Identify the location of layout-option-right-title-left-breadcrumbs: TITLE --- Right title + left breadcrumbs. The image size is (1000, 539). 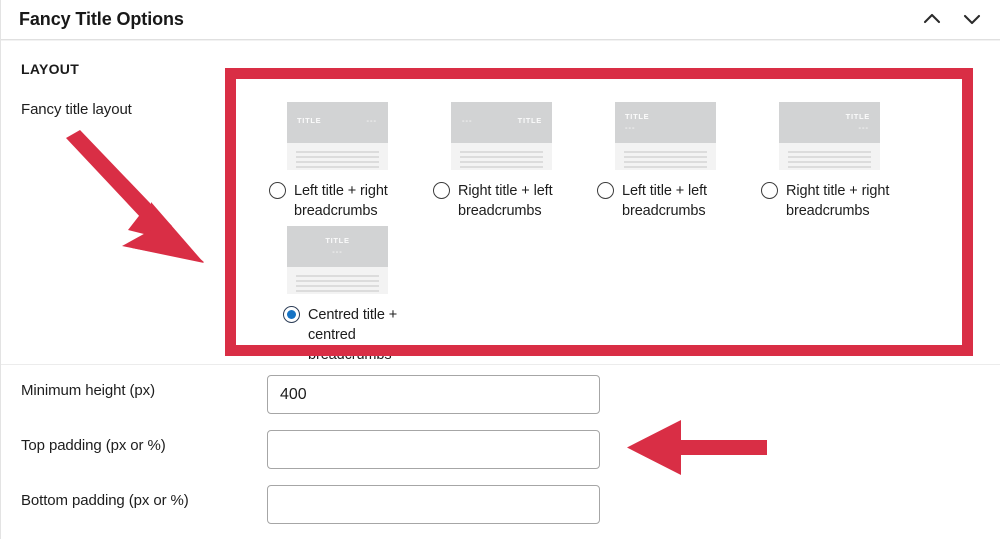
(515, 161).